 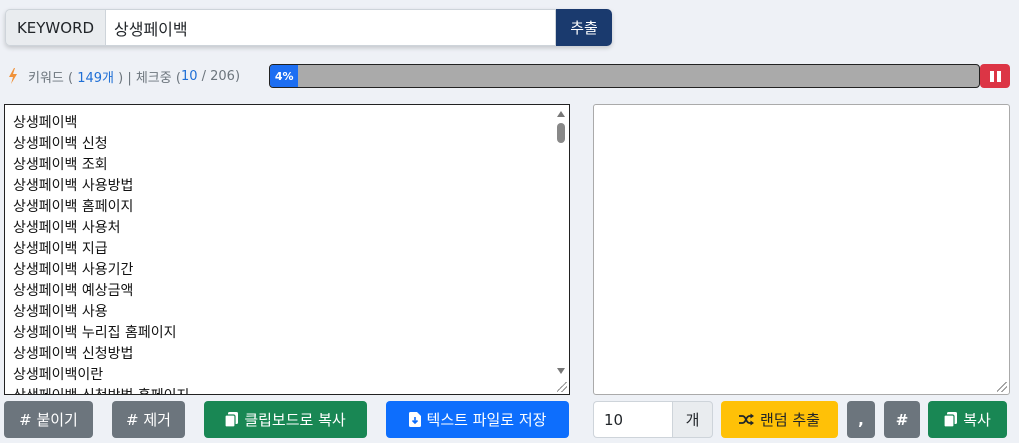 I want to click on keyword-input, so click(x=330, y=27).